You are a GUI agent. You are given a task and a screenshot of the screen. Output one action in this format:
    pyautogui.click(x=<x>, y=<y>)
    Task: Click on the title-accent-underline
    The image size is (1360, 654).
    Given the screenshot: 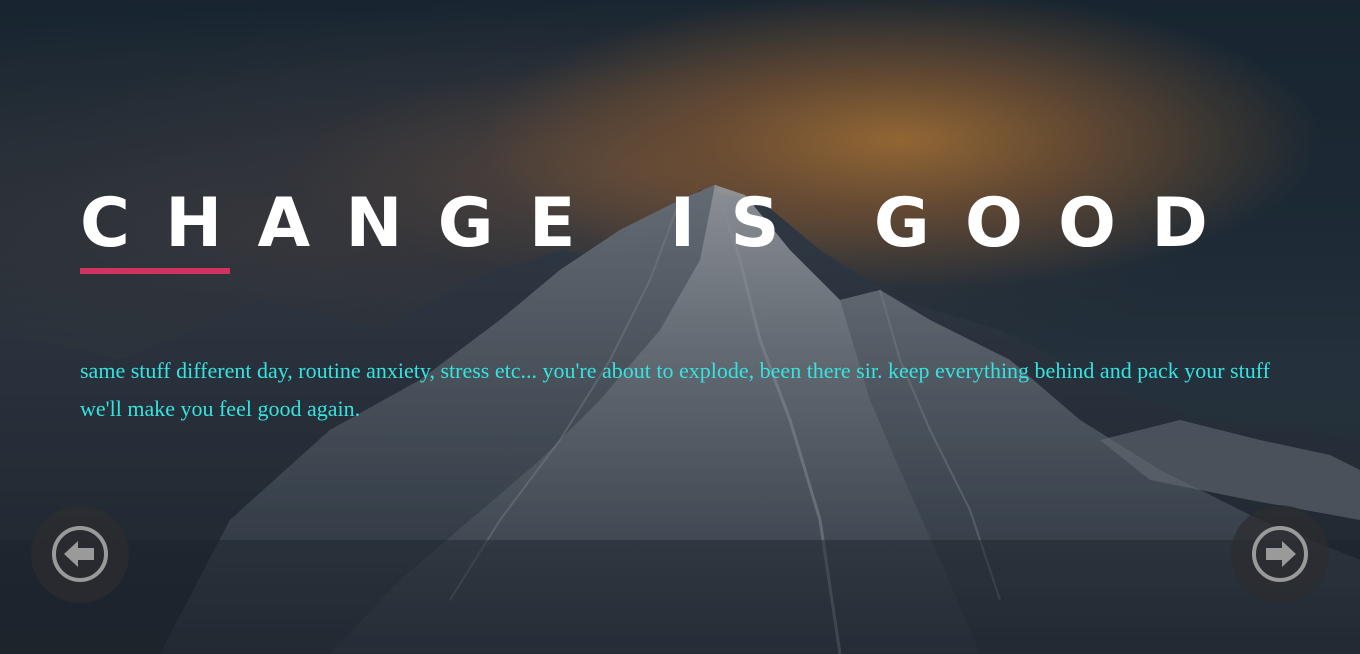 What is the action you would take?
    pyautogui.click(x=155, y=271)
    